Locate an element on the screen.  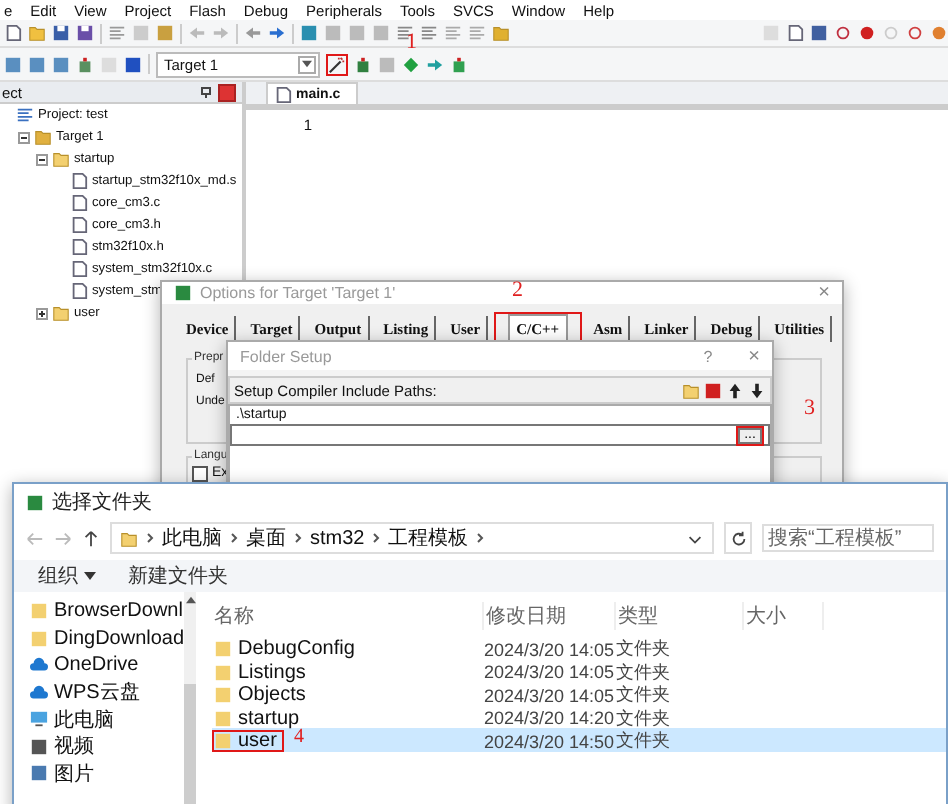
find-in-files-icon is located at coordinates (501, 33).